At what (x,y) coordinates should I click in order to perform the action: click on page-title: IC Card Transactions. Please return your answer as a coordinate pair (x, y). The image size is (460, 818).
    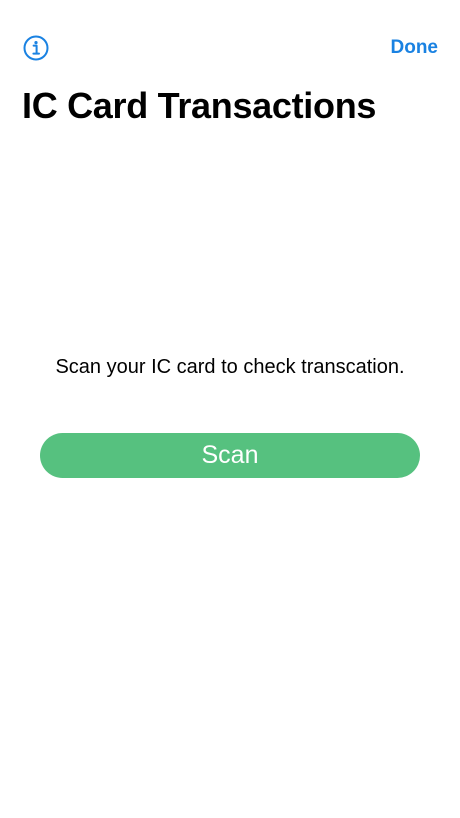
    Looking at the image, I should click on (199, 105).